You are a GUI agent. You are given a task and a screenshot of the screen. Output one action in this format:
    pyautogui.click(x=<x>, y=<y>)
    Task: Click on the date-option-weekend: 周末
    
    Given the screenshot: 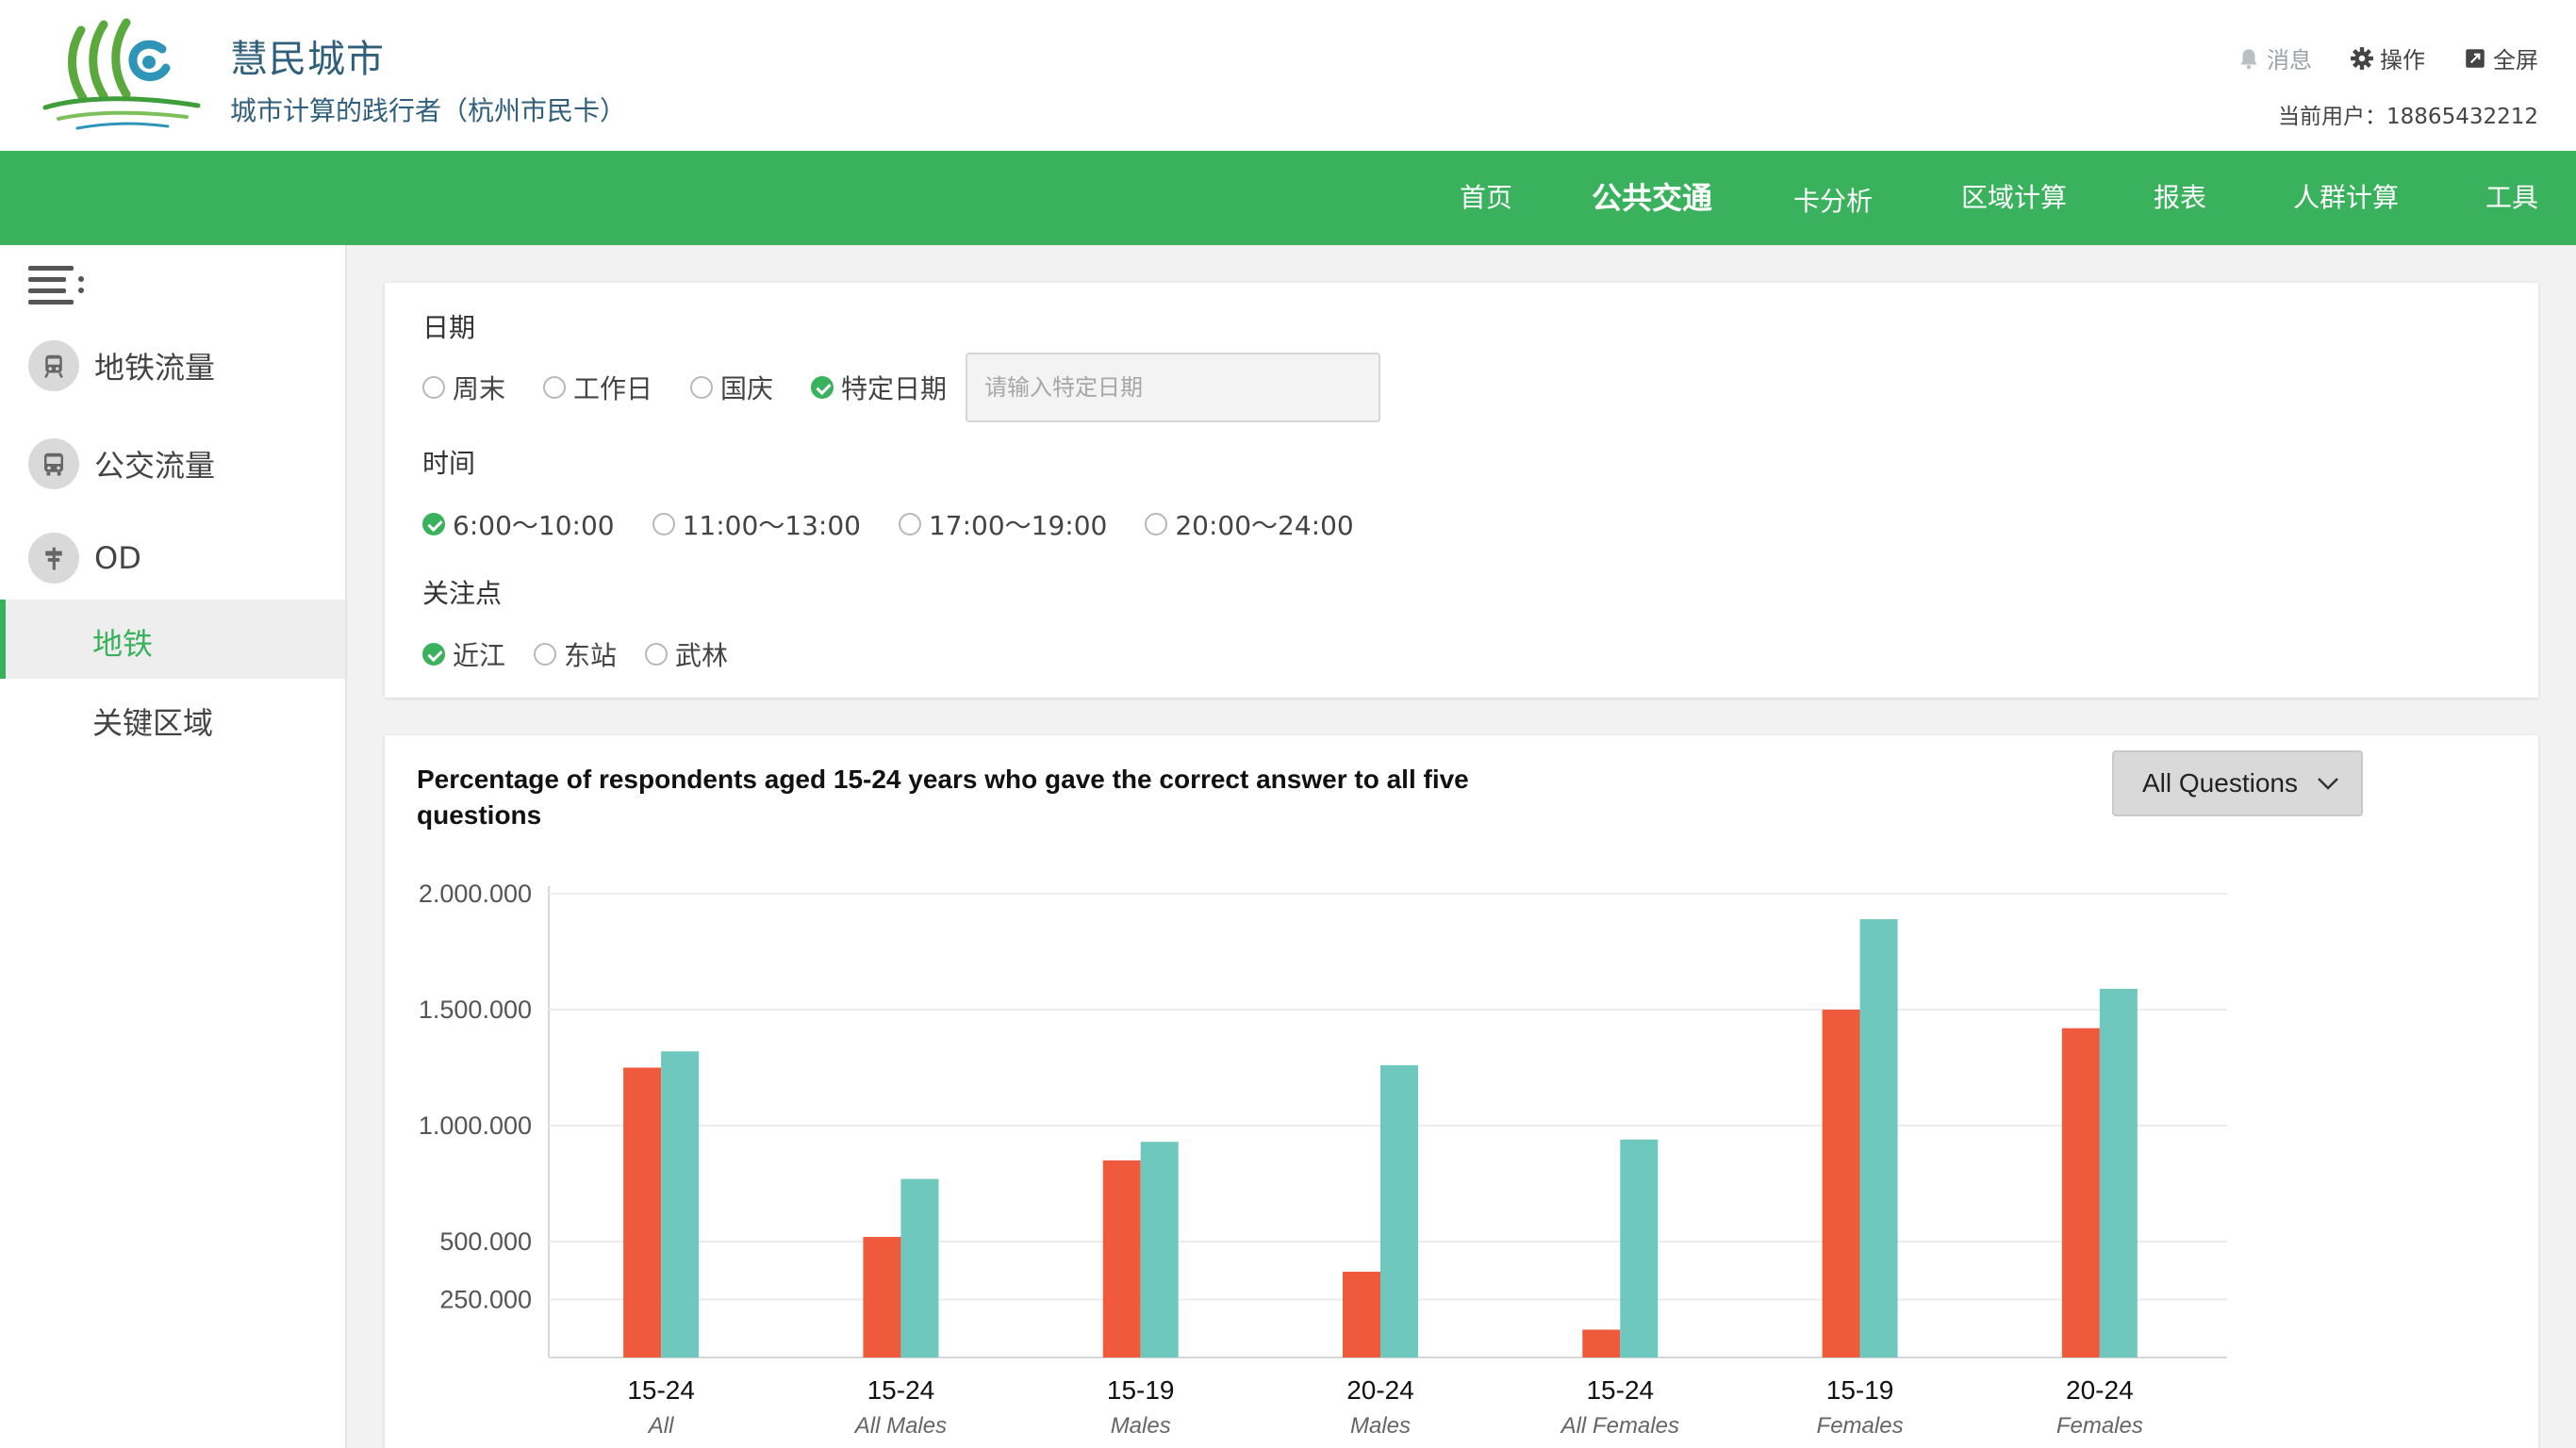 What is the action you would take?
    pyautogui.click(x=463, y=387)
    